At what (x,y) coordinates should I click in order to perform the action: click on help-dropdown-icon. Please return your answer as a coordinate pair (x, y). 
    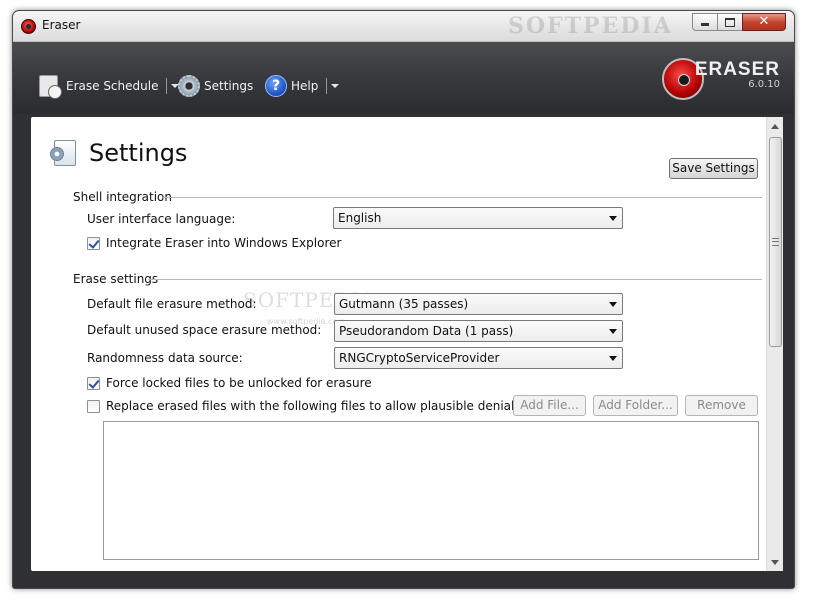
    Looking at the image, I should click on (335, 86).